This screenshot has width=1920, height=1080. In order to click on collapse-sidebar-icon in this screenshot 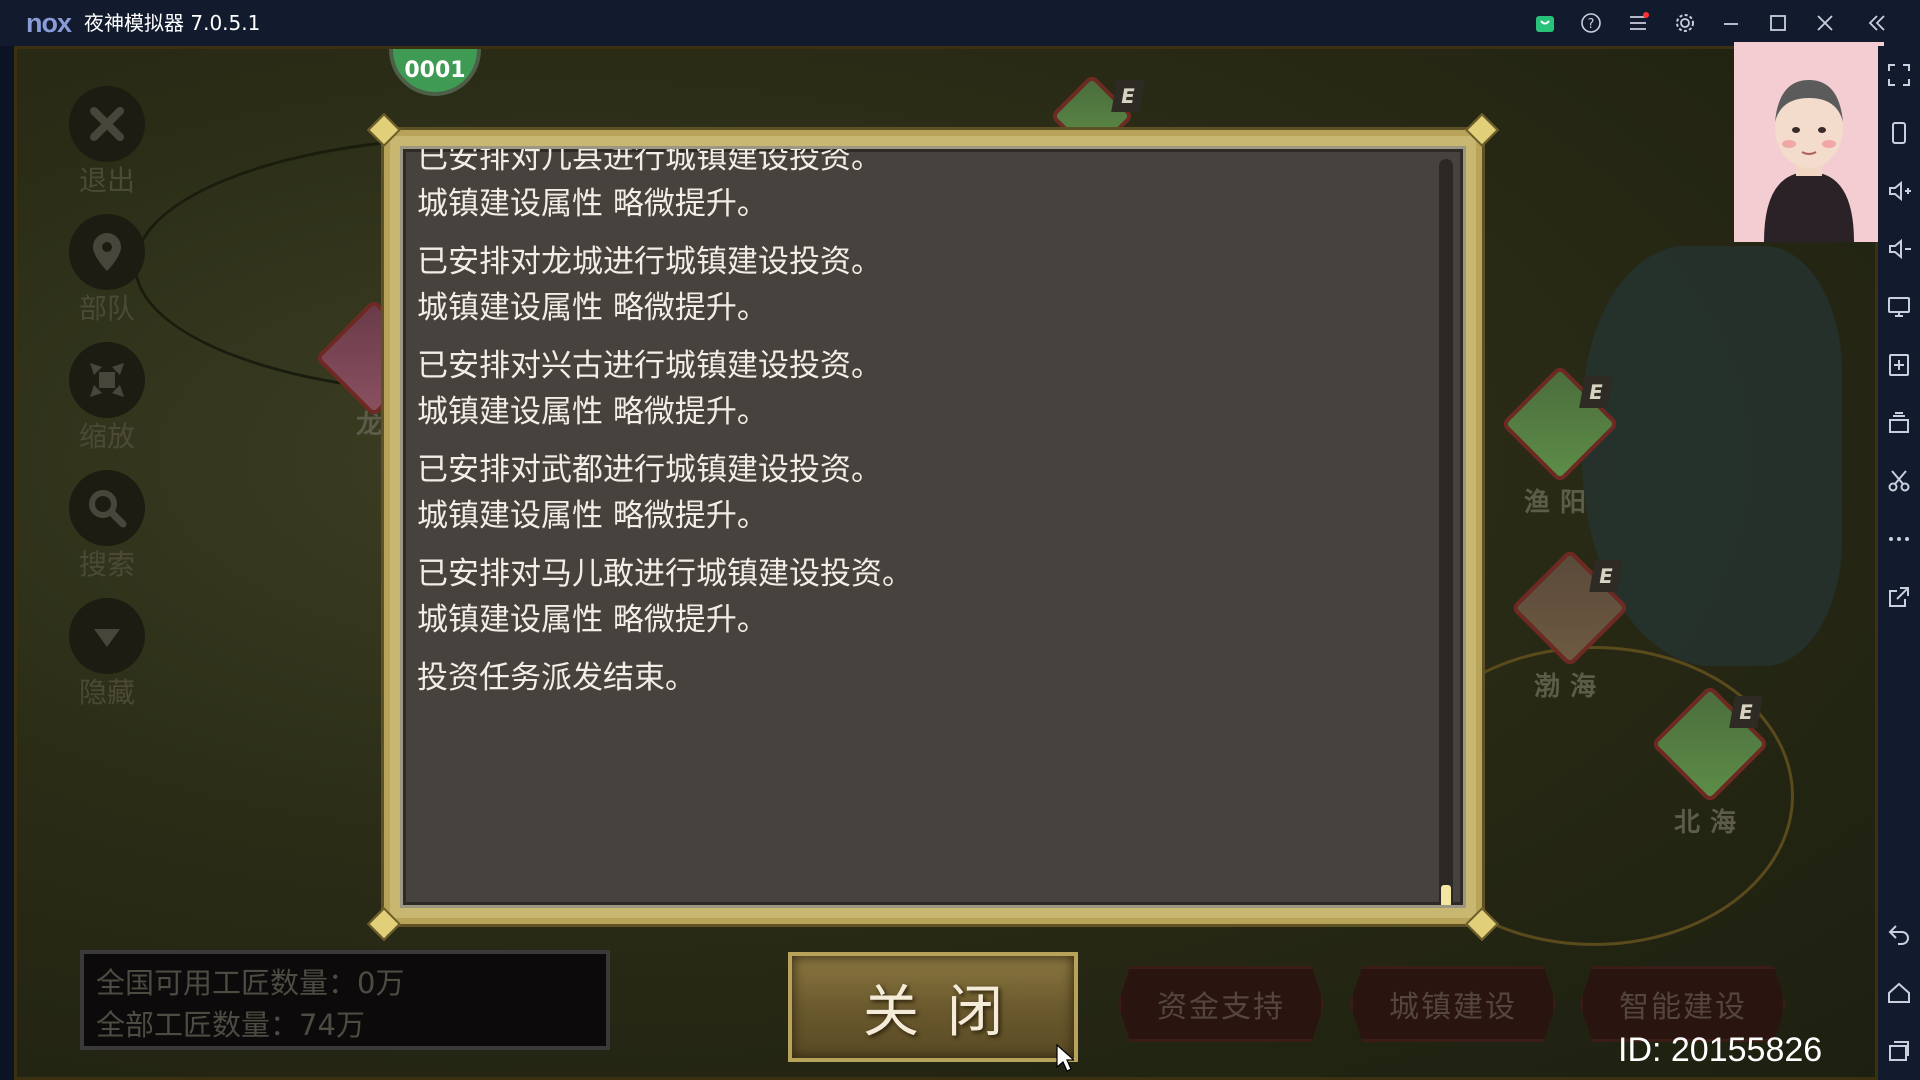, I will do `click(1877, 23)`.